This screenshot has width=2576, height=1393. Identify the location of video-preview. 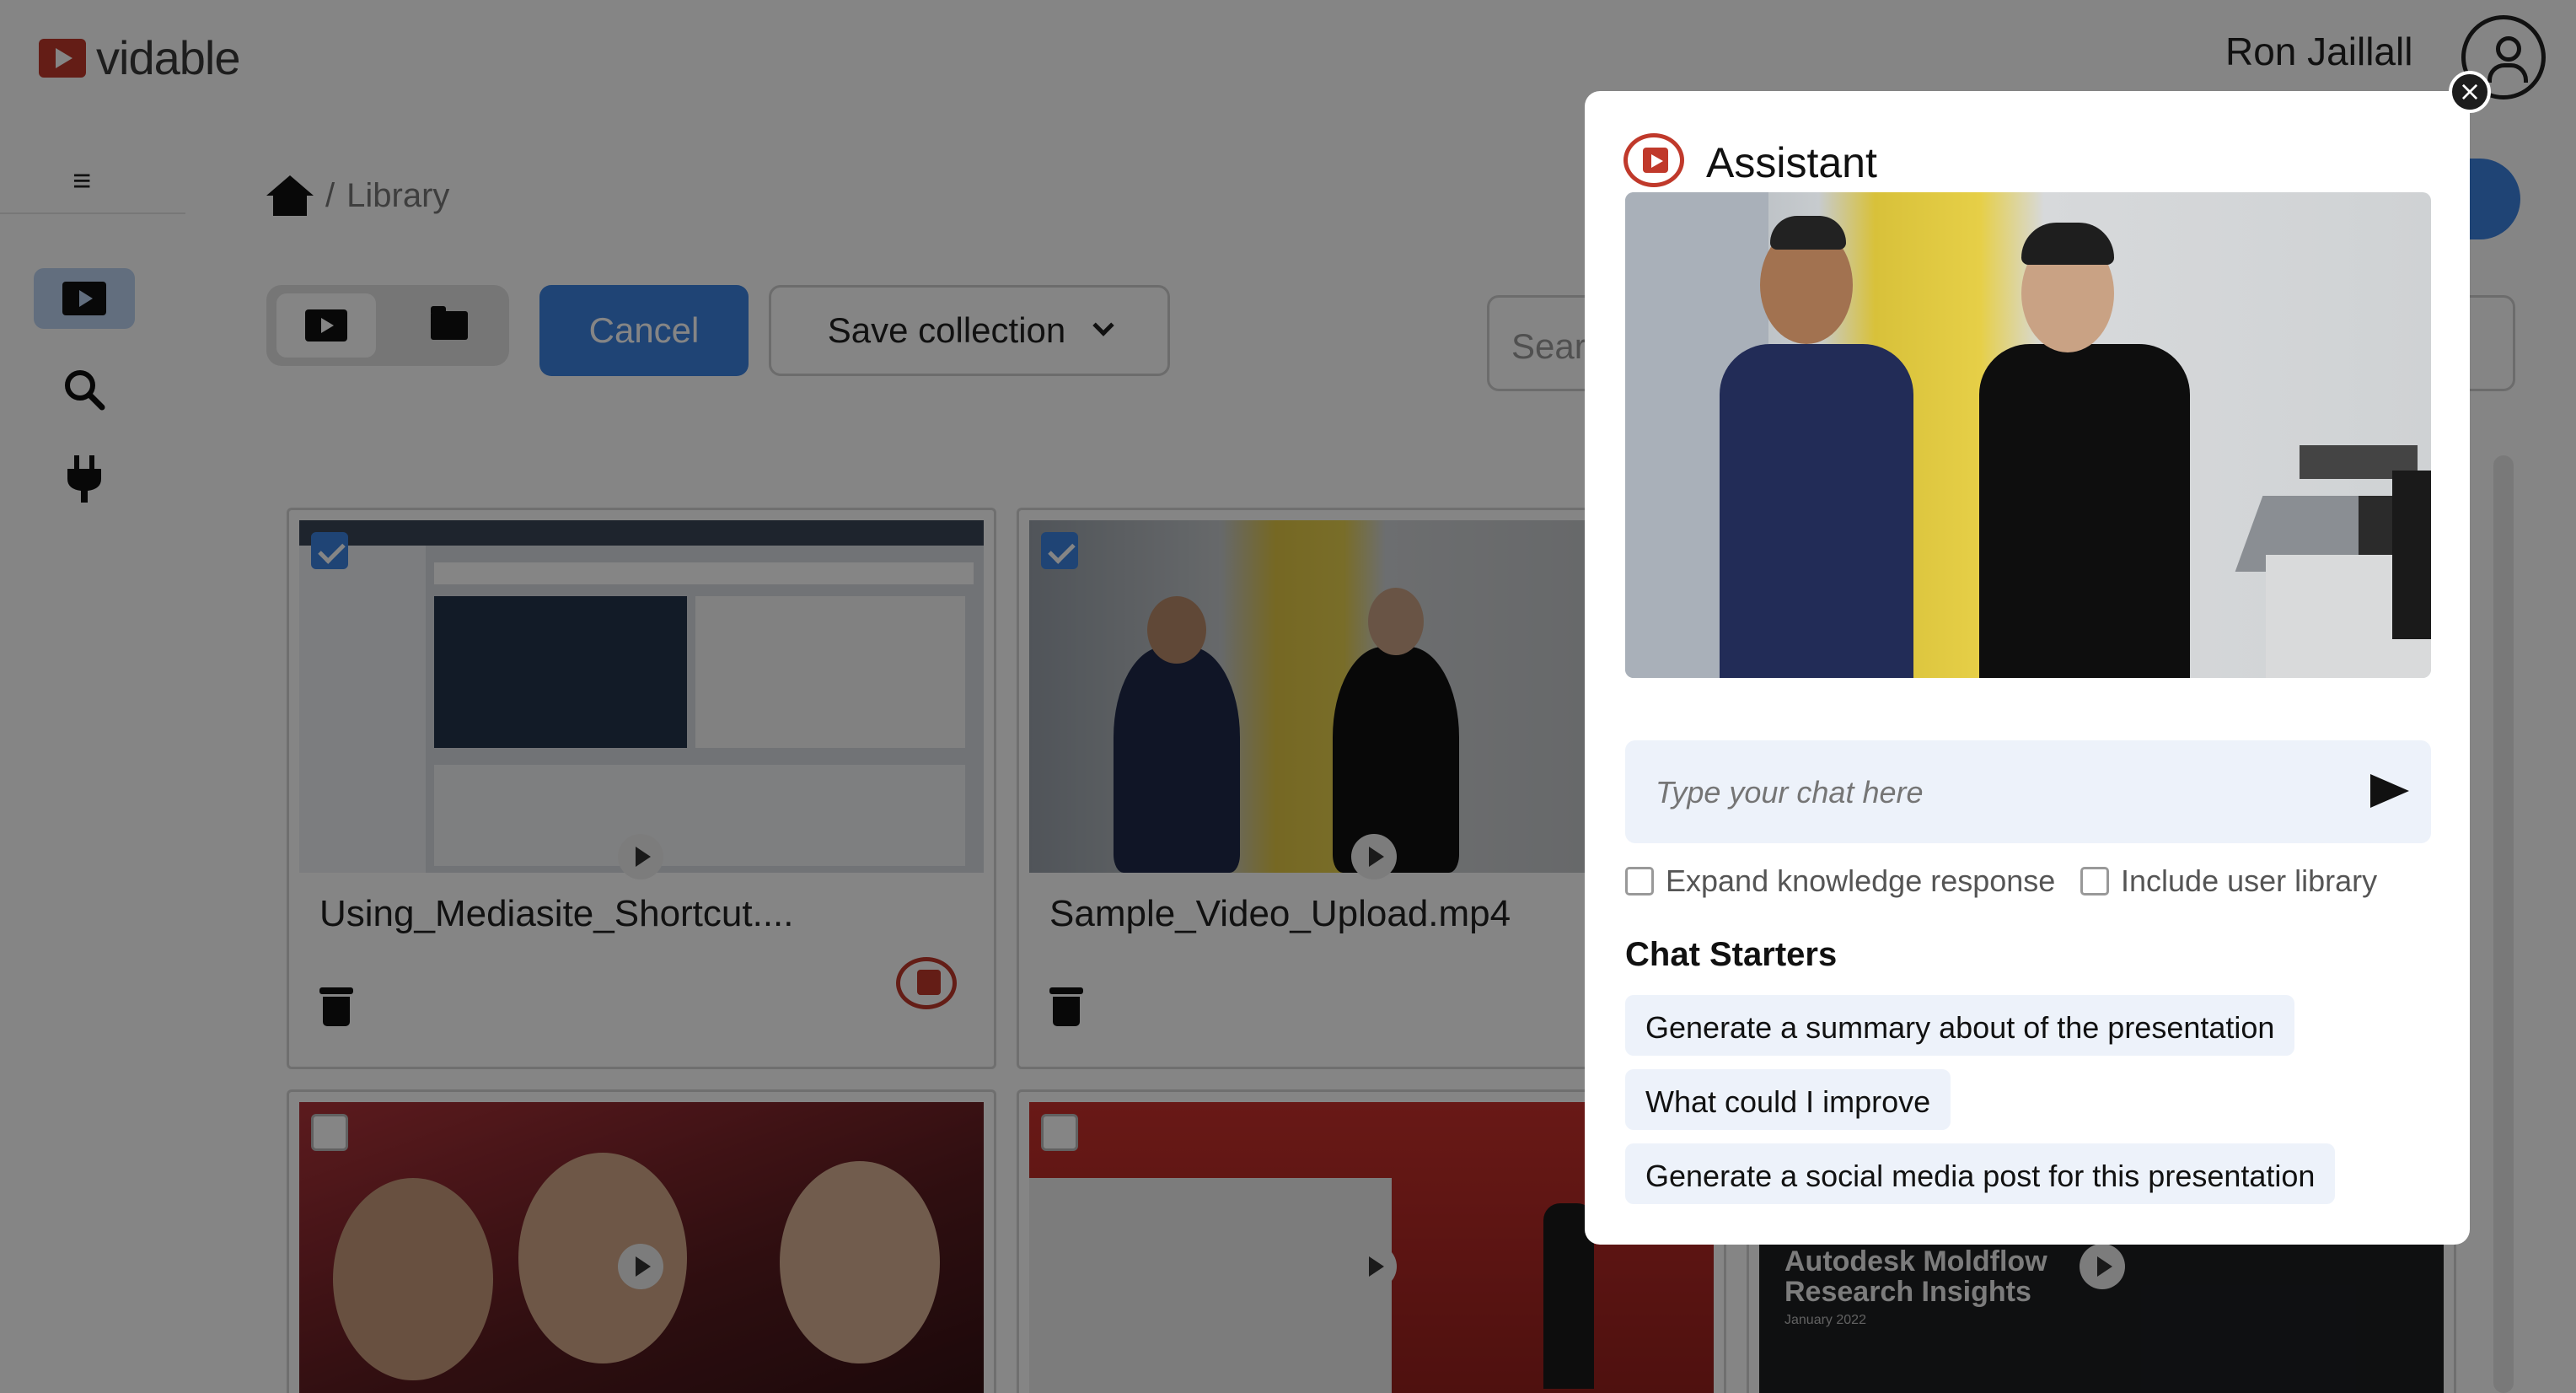
(2028, 435).